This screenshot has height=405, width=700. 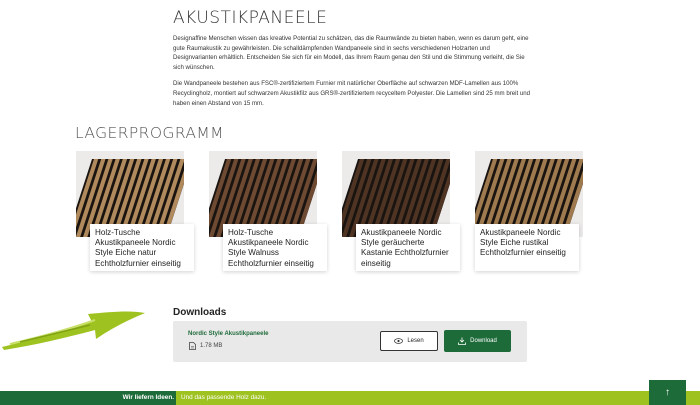 I want to click on read-button: Lesen, so click(x=409, y=341).